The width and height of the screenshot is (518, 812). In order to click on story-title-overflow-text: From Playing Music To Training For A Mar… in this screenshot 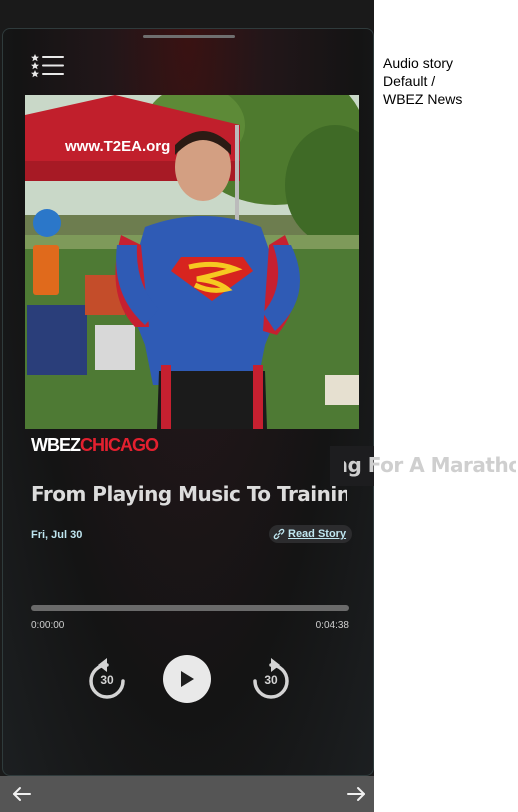, I will do `click(430, 465)`.